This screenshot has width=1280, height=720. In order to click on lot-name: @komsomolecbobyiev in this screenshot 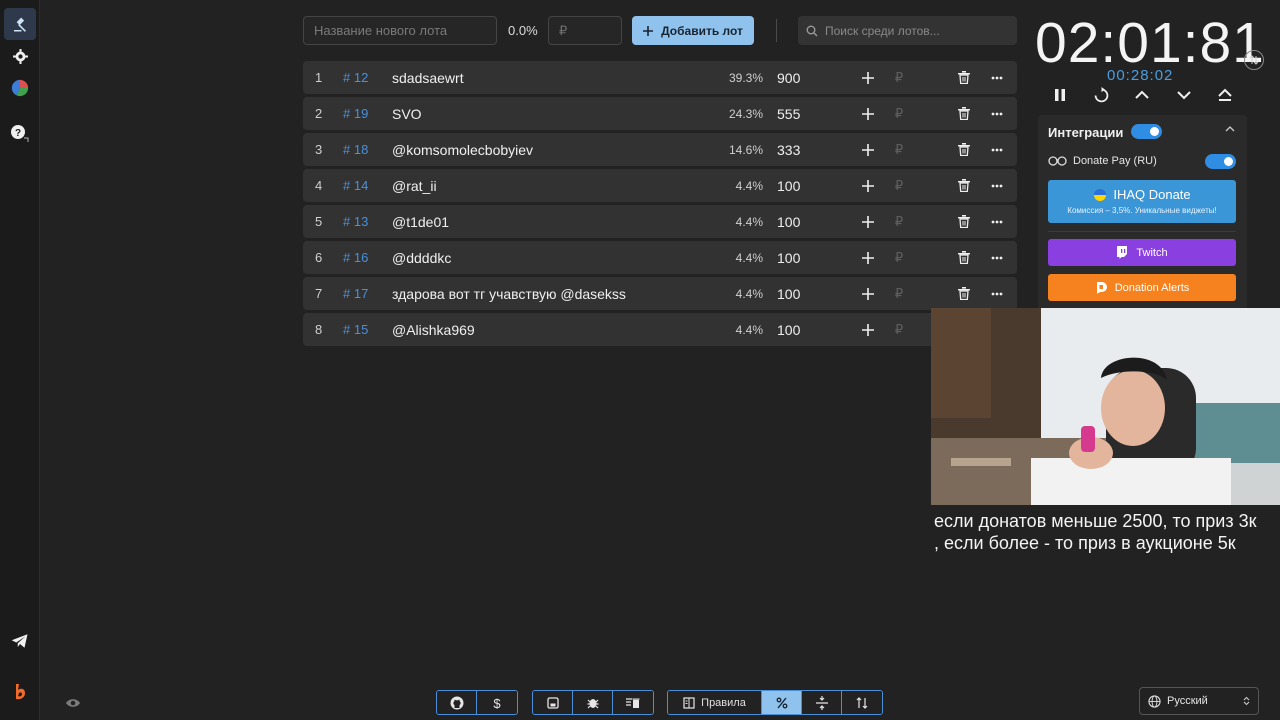, I will do `click(462, 149)`.